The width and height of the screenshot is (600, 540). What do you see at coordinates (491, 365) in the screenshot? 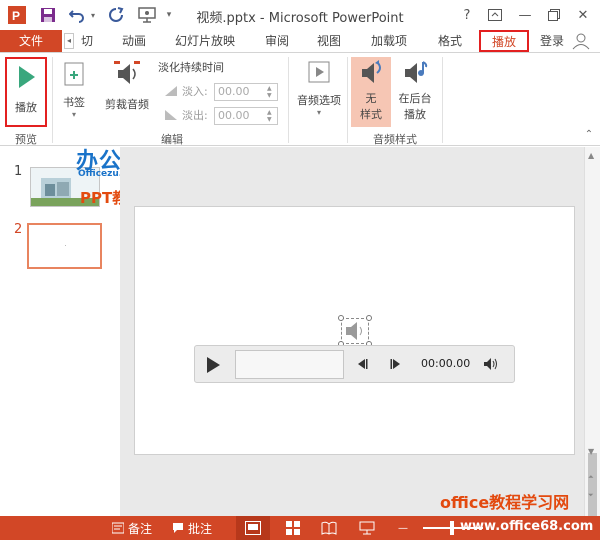
I see `player-volume-icon` at bounding box center [491, 365].